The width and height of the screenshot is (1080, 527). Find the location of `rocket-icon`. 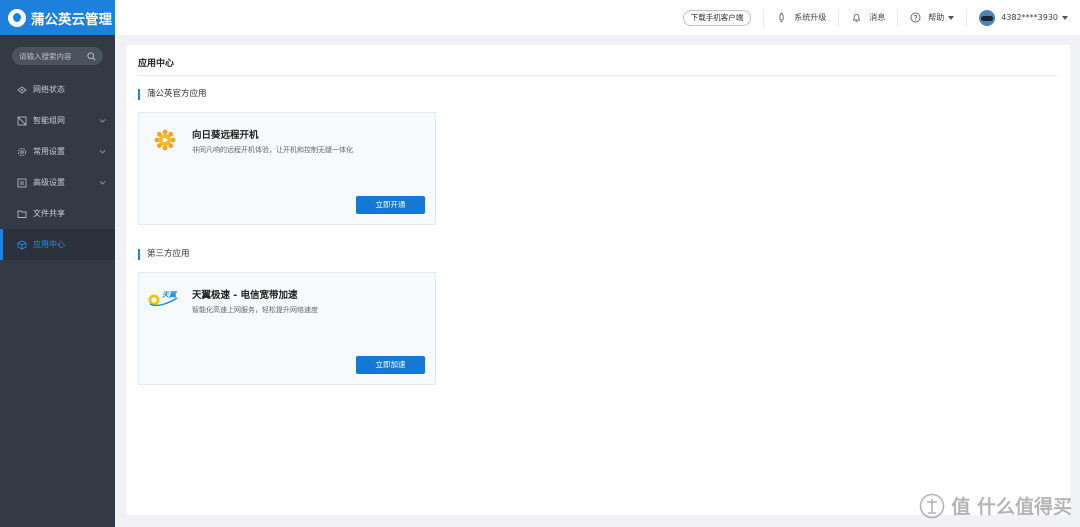

rocket-icon is located at coordinates (781, 17).